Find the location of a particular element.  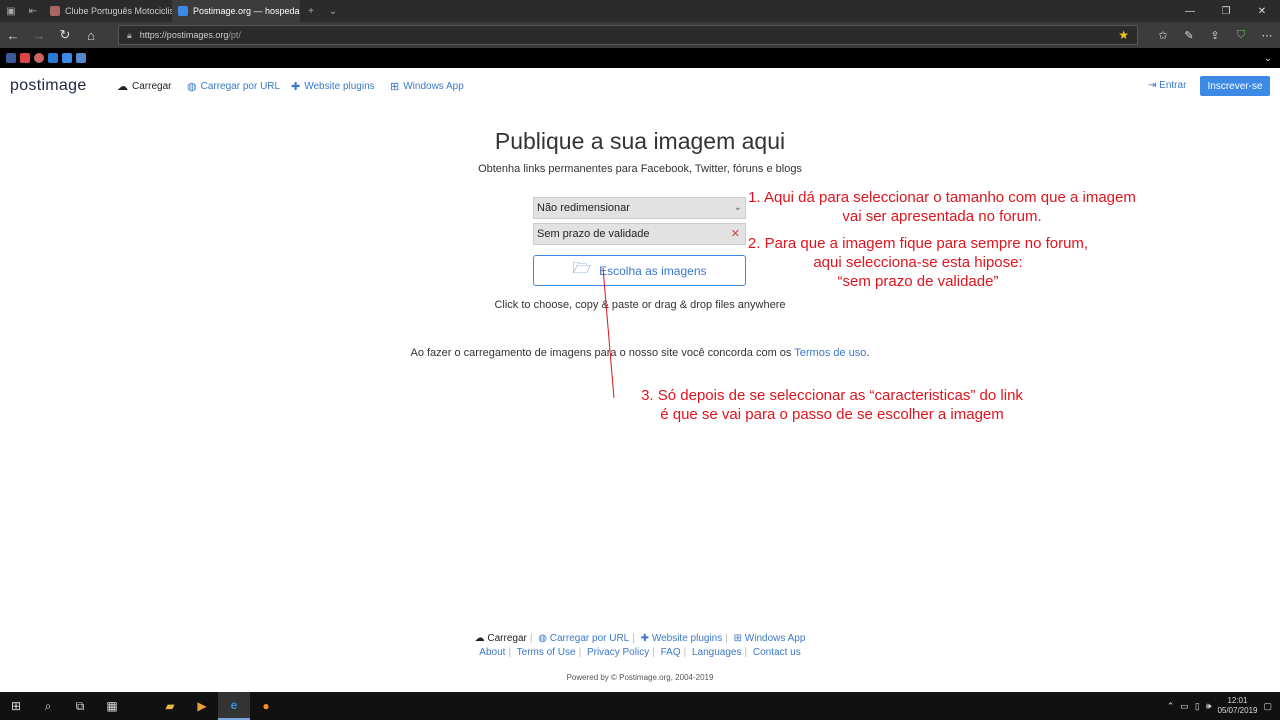

footer-languages: Languages is located at coordinates (717, 652).